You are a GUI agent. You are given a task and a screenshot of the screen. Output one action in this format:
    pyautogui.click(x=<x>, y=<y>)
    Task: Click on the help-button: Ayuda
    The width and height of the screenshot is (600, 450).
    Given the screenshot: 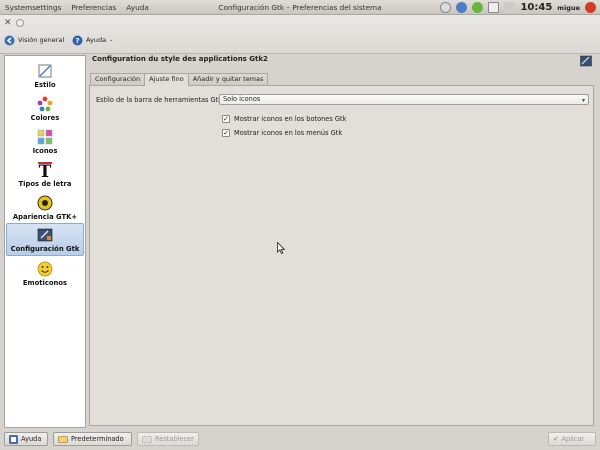 What is the action you would take?
    pyautogui.click(x=26, y=439)
    